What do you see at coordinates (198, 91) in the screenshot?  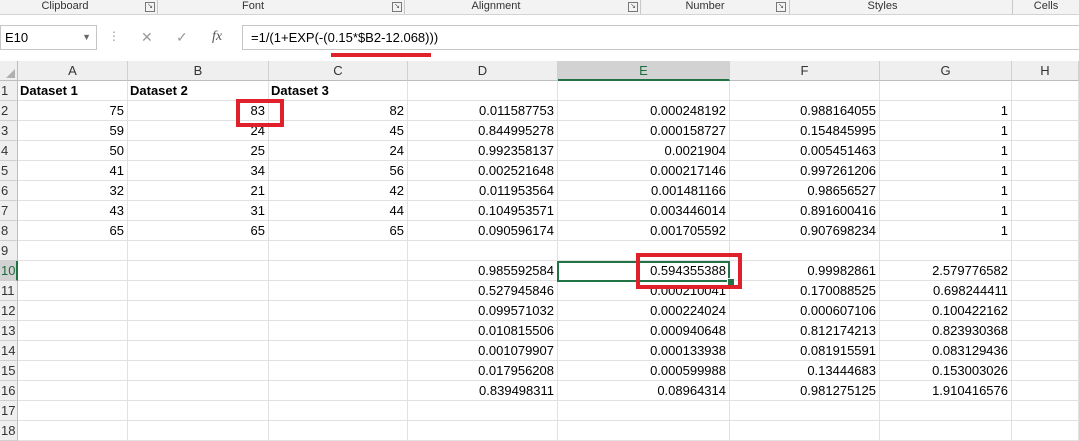 I see `cell-b1: Dataset 2` at bounding box center [198, 91].